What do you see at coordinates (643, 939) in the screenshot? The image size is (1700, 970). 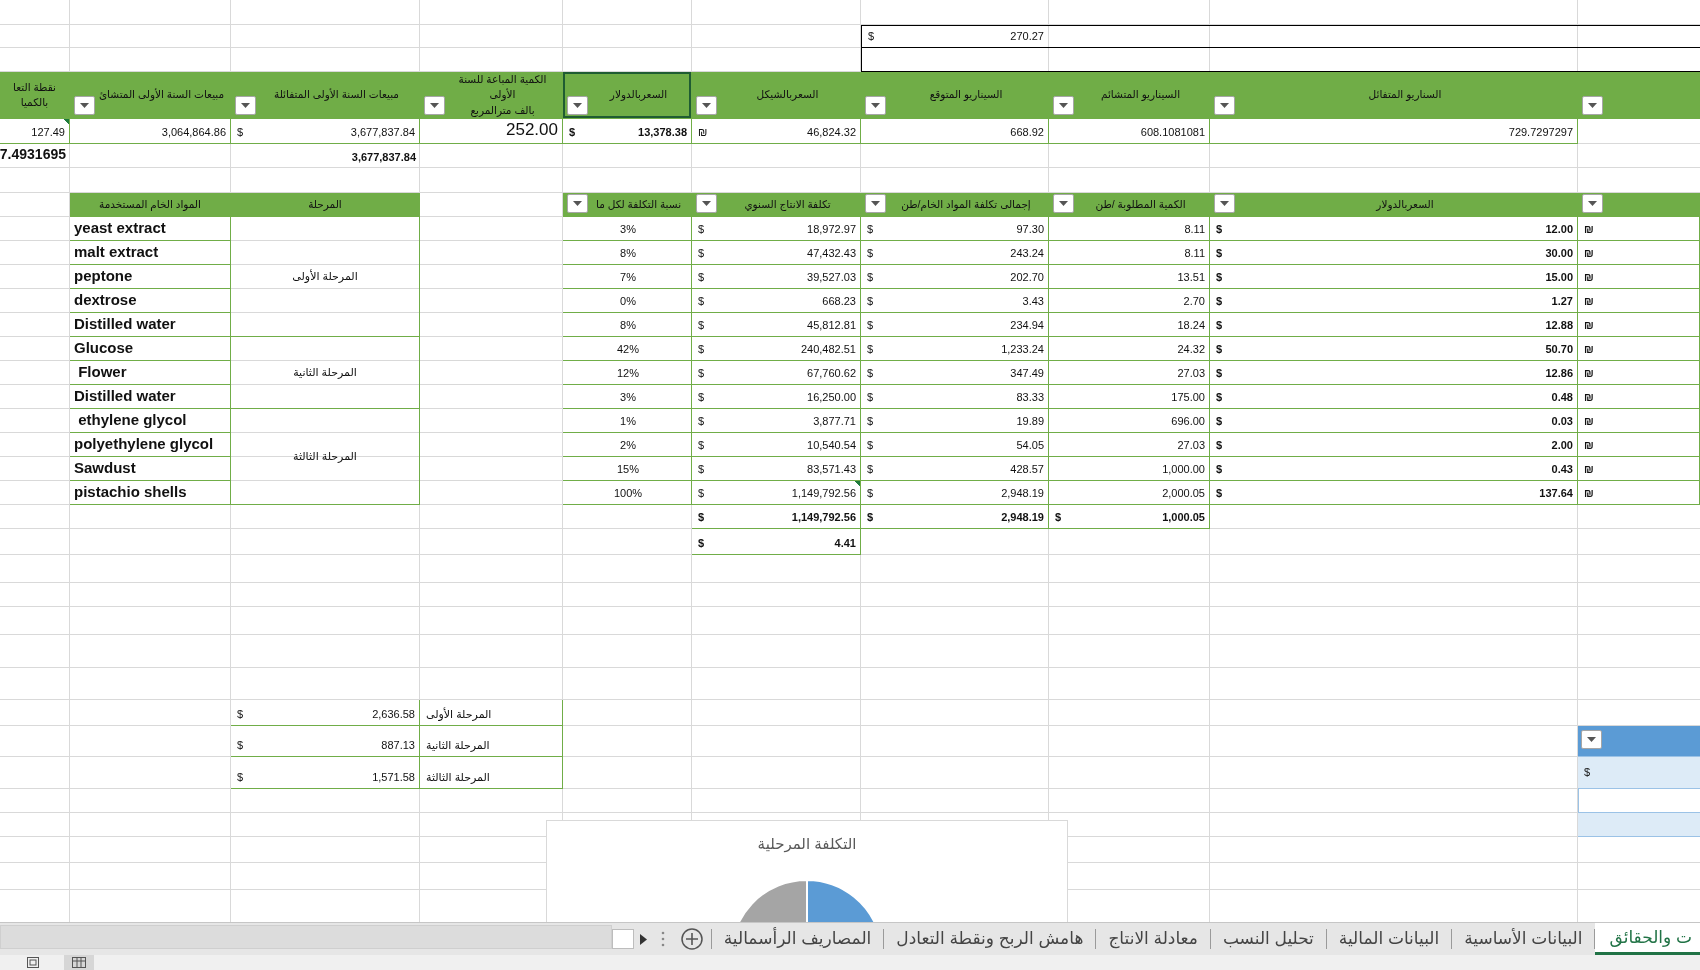 I see `right-arrow-icon` at bounding box center [643, 939].